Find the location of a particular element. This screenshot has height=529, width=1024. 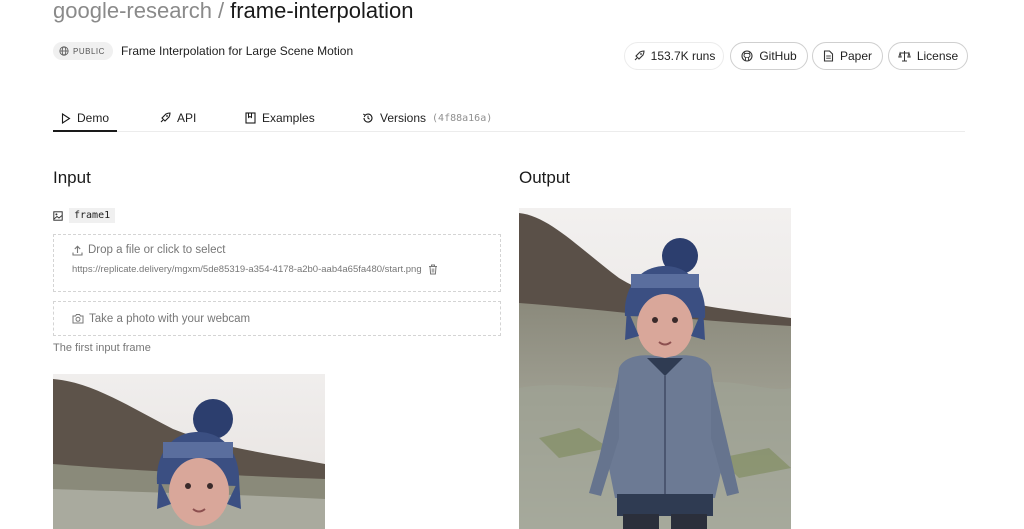

runs-count: 153.7K runs is located at coordinates (674, 56).